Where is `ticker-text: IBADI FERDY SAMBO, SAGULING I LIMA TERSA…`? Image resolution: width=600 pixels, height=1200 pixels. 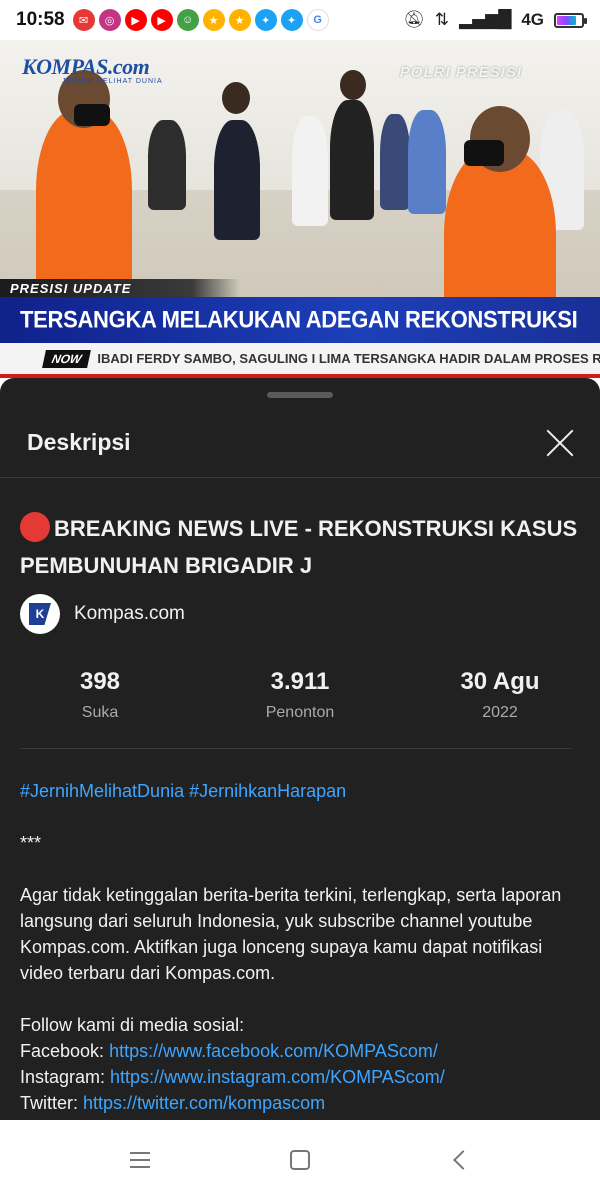
ticker-text: IBADI FERDY SAMBO, SAGULING I LIMA TERSA… is located at coordinates (348, 358).